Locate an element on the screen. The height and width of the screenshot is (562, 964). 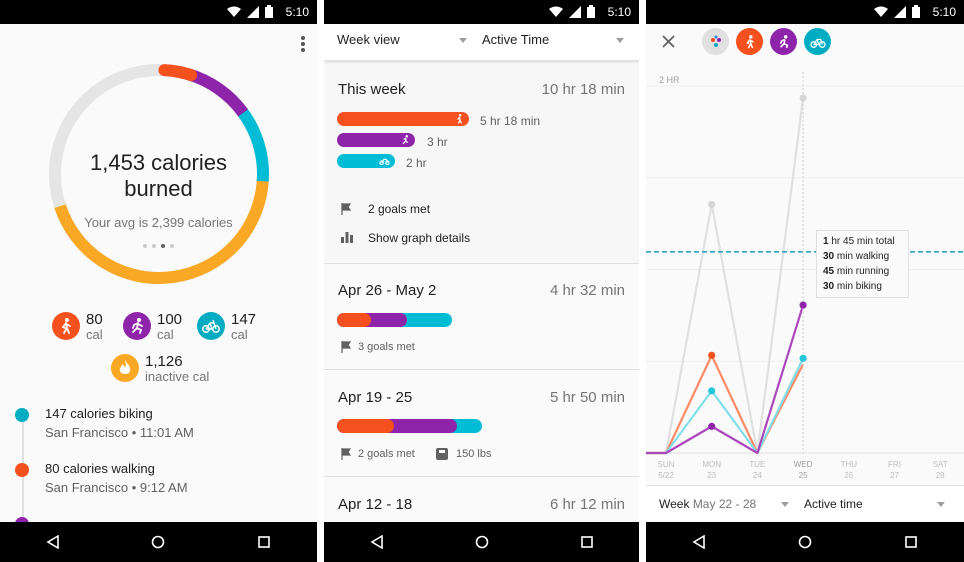
all-activities-filter-icon is located at coordinates (715, 41).